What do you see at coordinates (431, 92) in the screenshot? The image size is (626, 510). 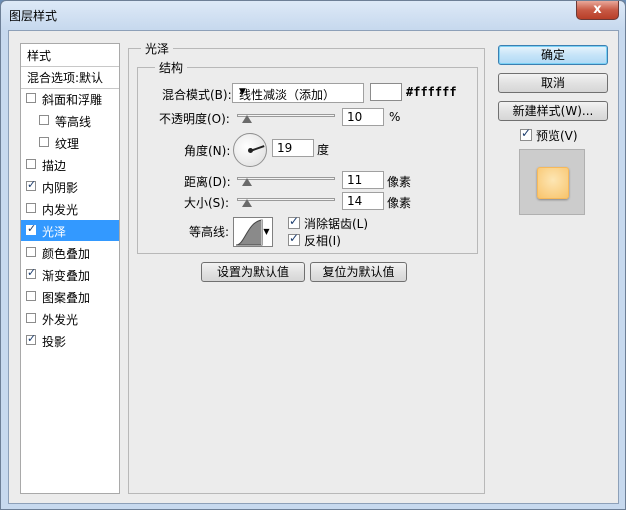 I see `color-hex-value: #ffffff` at bounding box center [431, 92].